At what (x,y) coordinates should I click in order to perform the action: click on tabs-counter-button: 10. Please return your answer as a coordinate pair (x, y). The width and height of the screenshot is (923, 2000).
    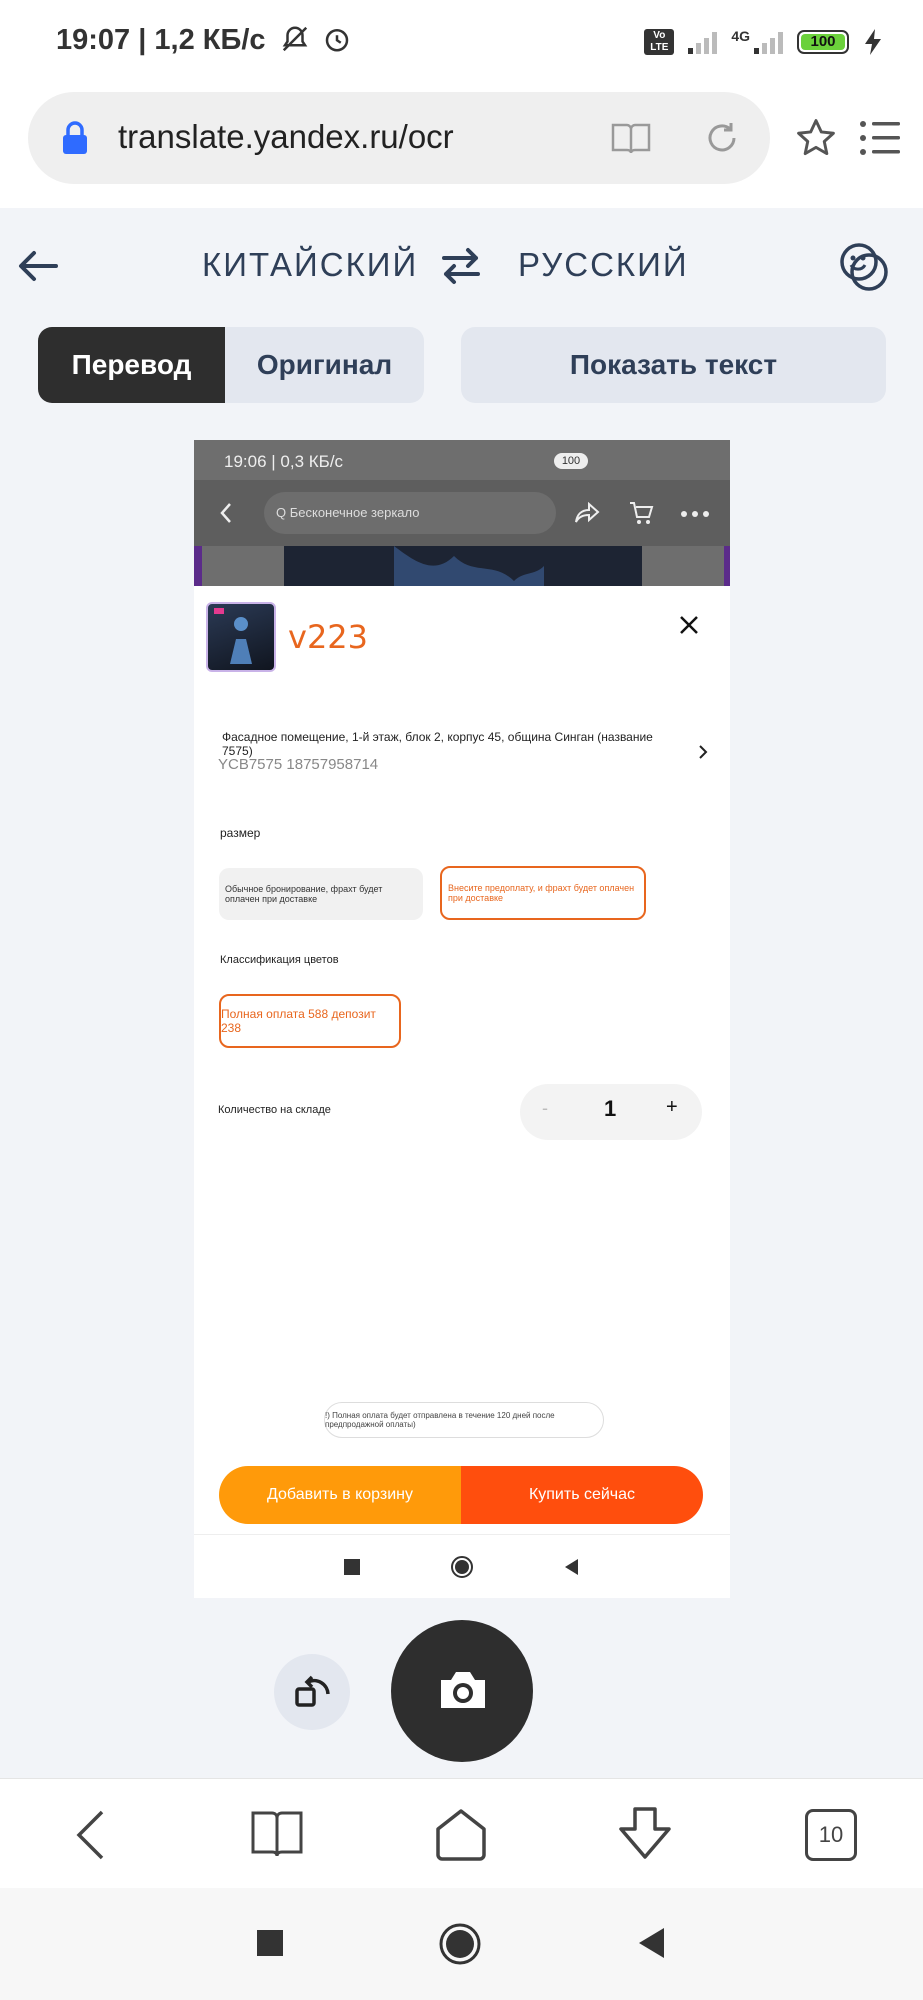
    Looking at the image, I should click on (831, 1835).